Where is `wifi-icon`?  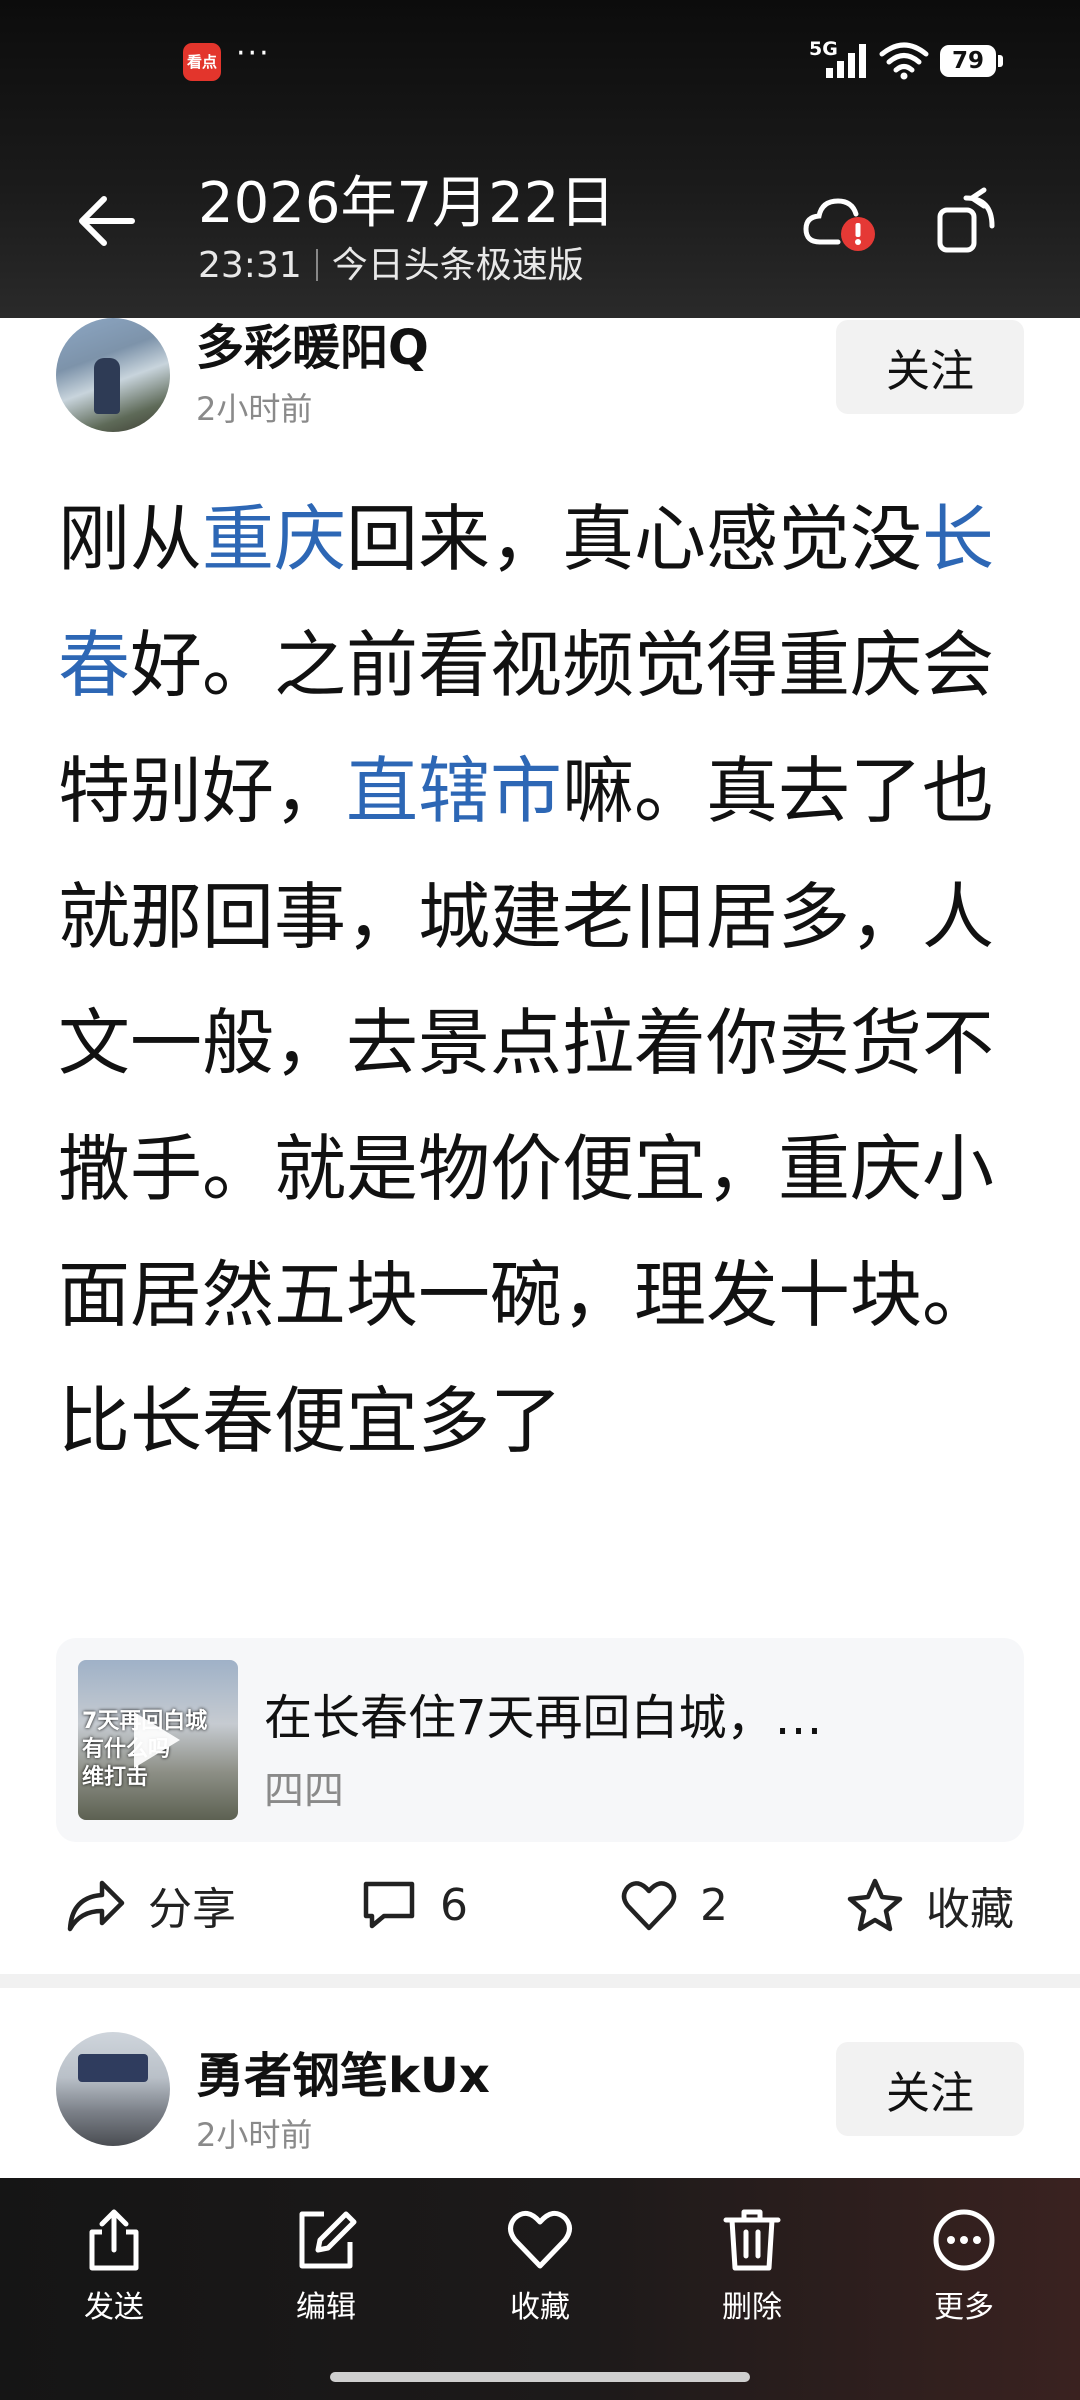
wifi-icon is located at coordinates (904, 61).